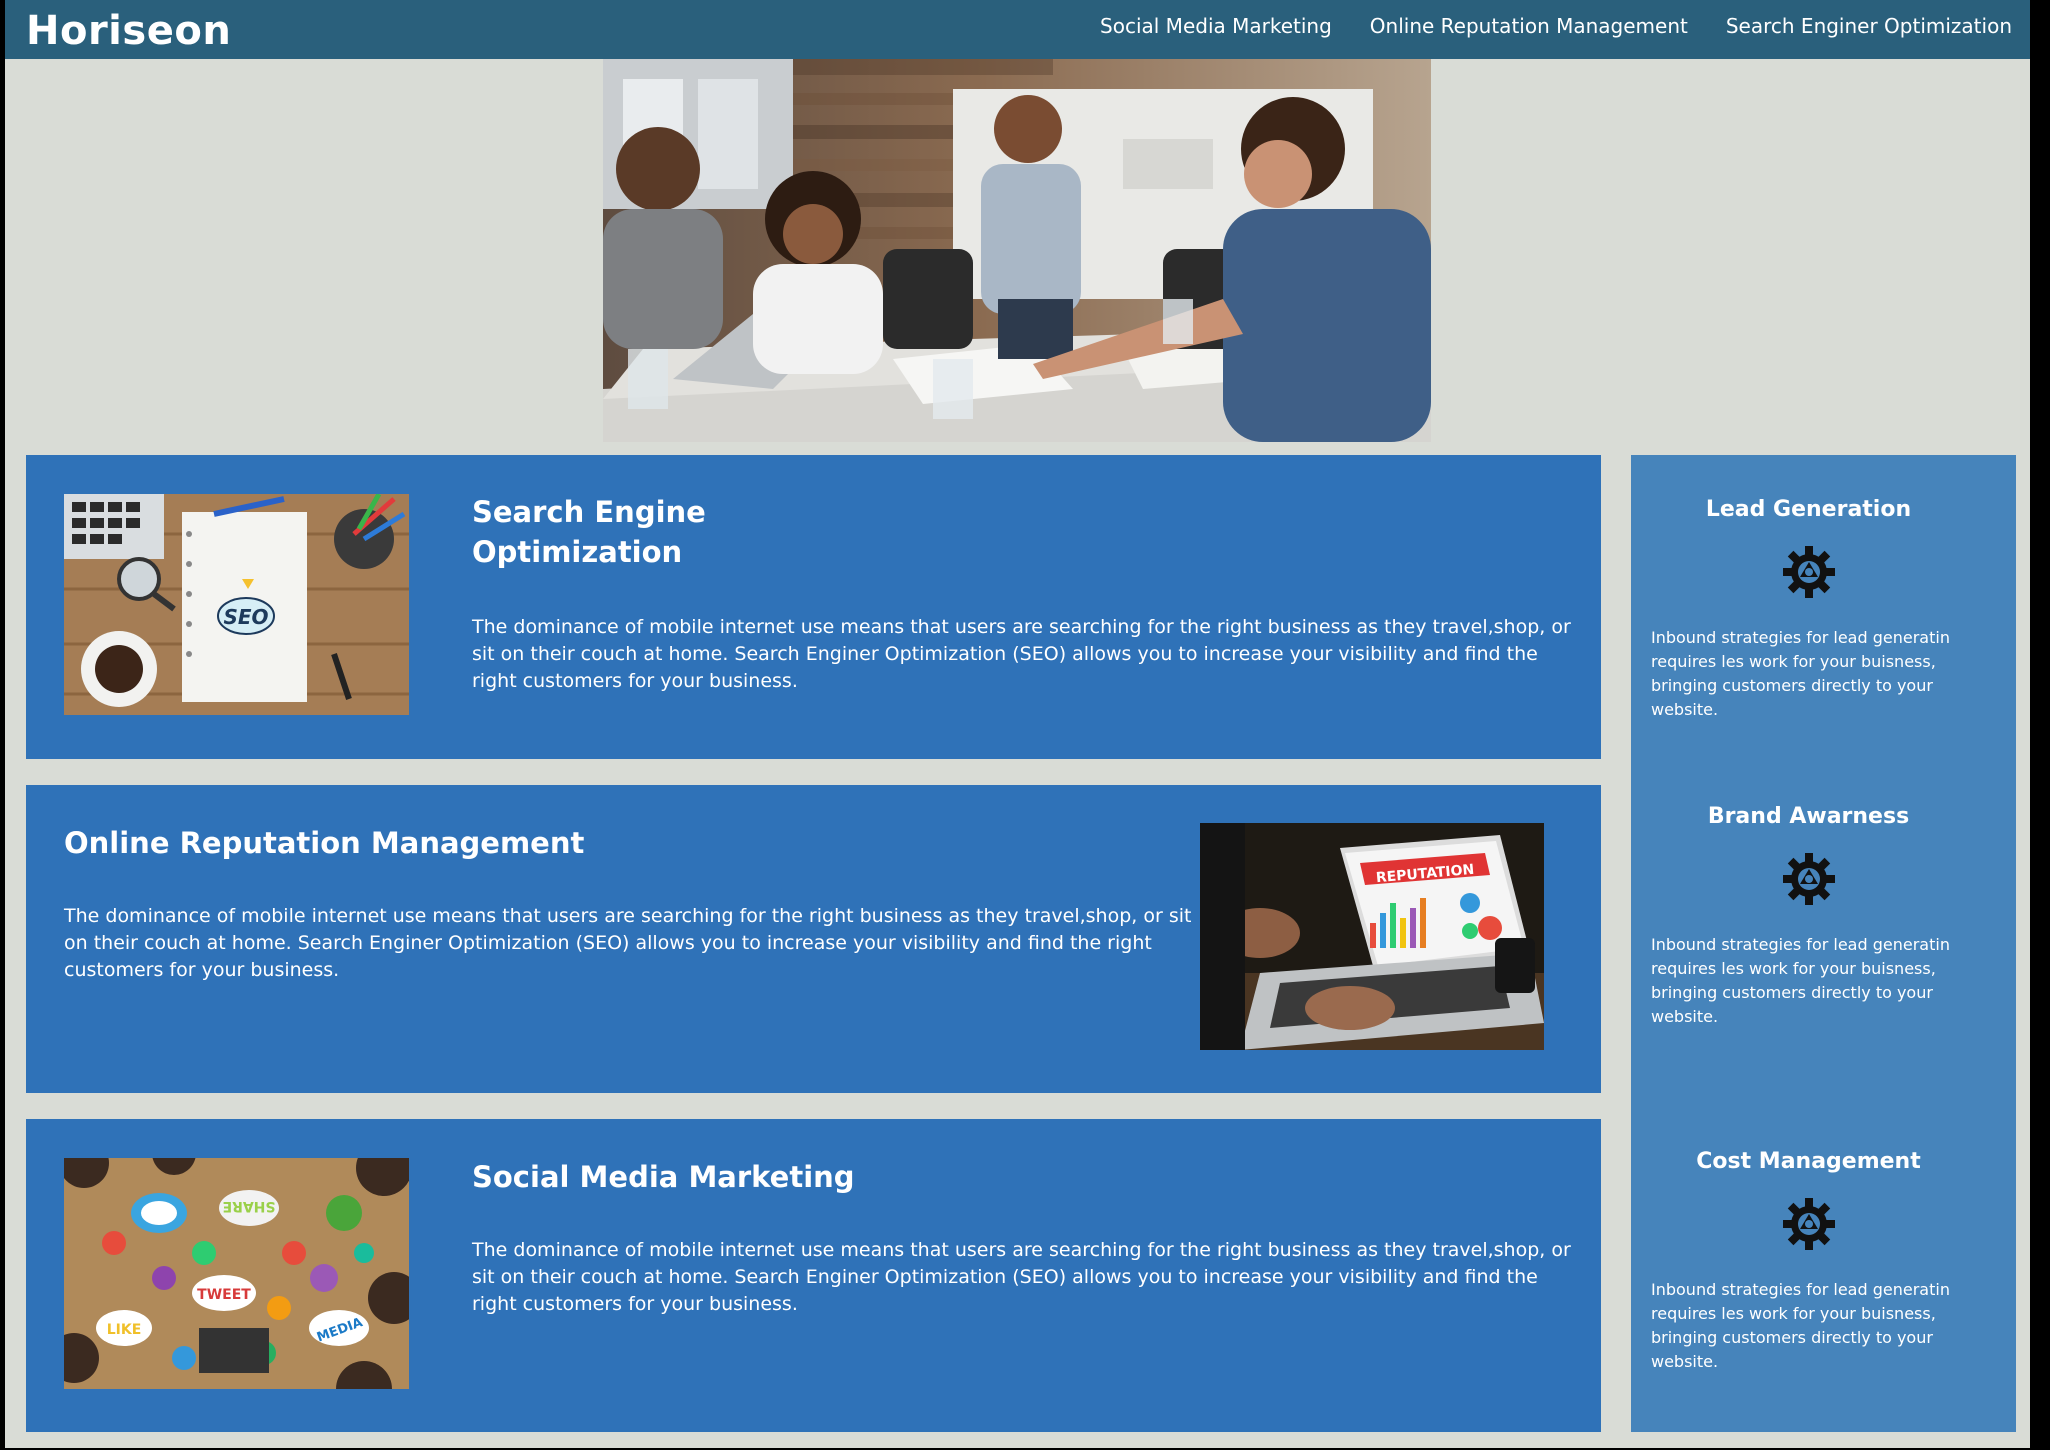 The width and height of the screenshot is (2050, 1450). What do you see at coordinates (1808, 1161) in the screenshot?
I see `benefit-title: Cost Management` at bounding box center [1808, 1161].